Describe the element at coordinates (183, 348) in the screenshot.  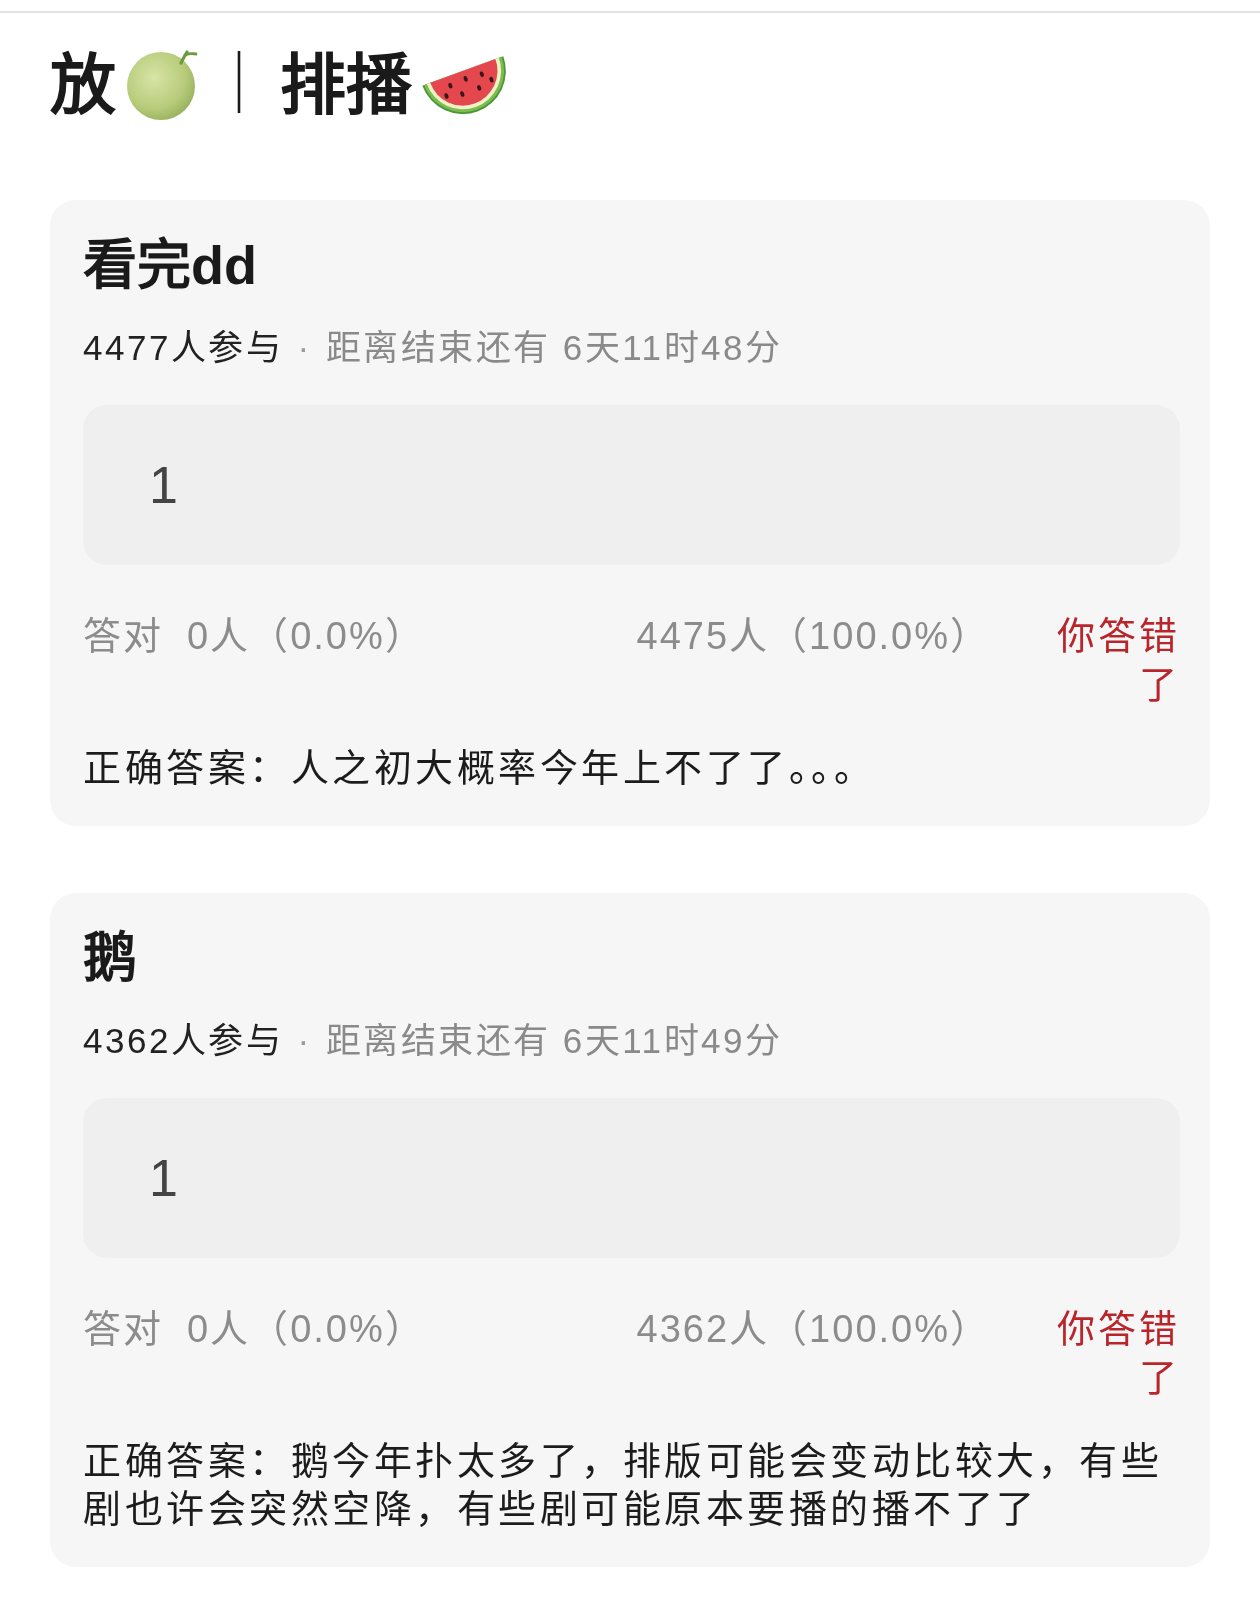
I see `participant-count: 4477人参与` at that location.